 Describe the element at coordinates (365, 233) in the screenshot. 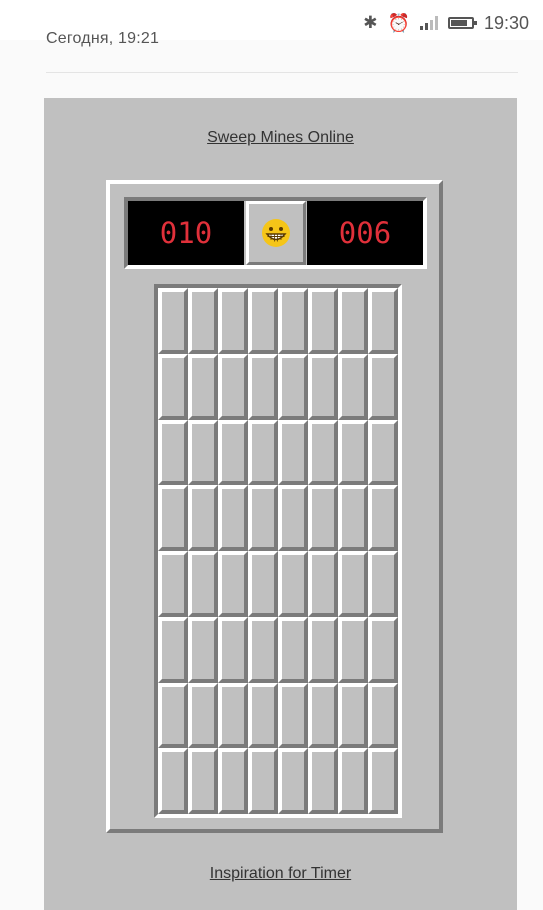

I see `timer-display: 006` at that location.